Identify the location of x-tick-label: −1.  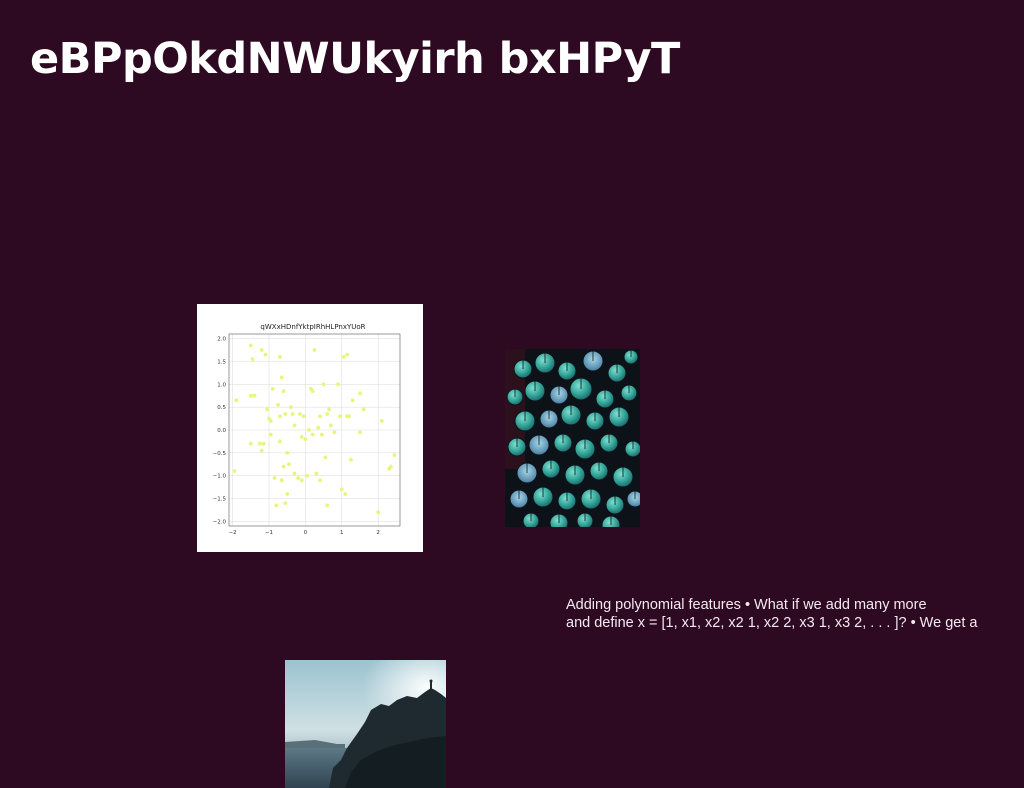
(269, 533).